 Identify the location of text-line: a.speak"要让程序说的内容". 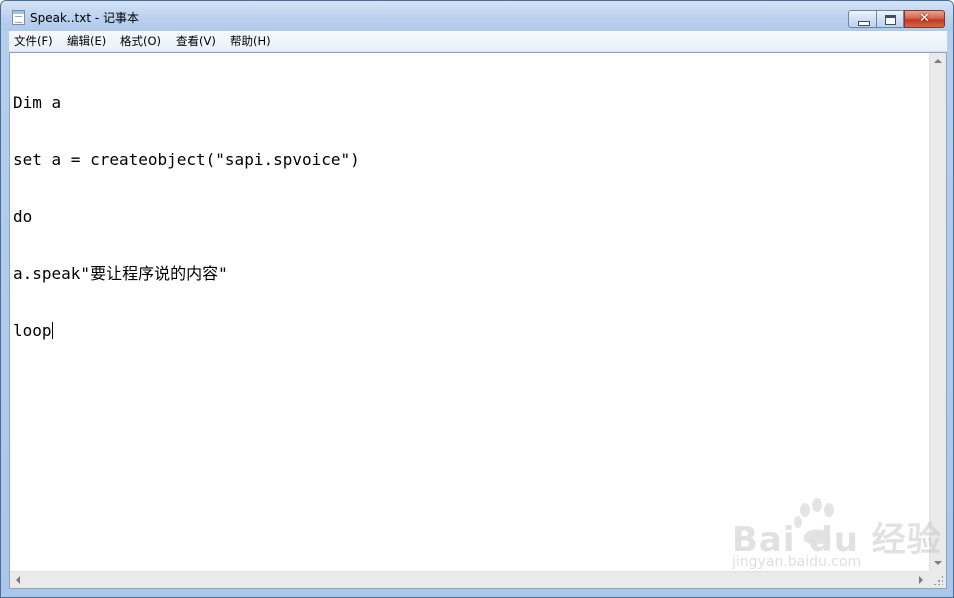
(120, 273).